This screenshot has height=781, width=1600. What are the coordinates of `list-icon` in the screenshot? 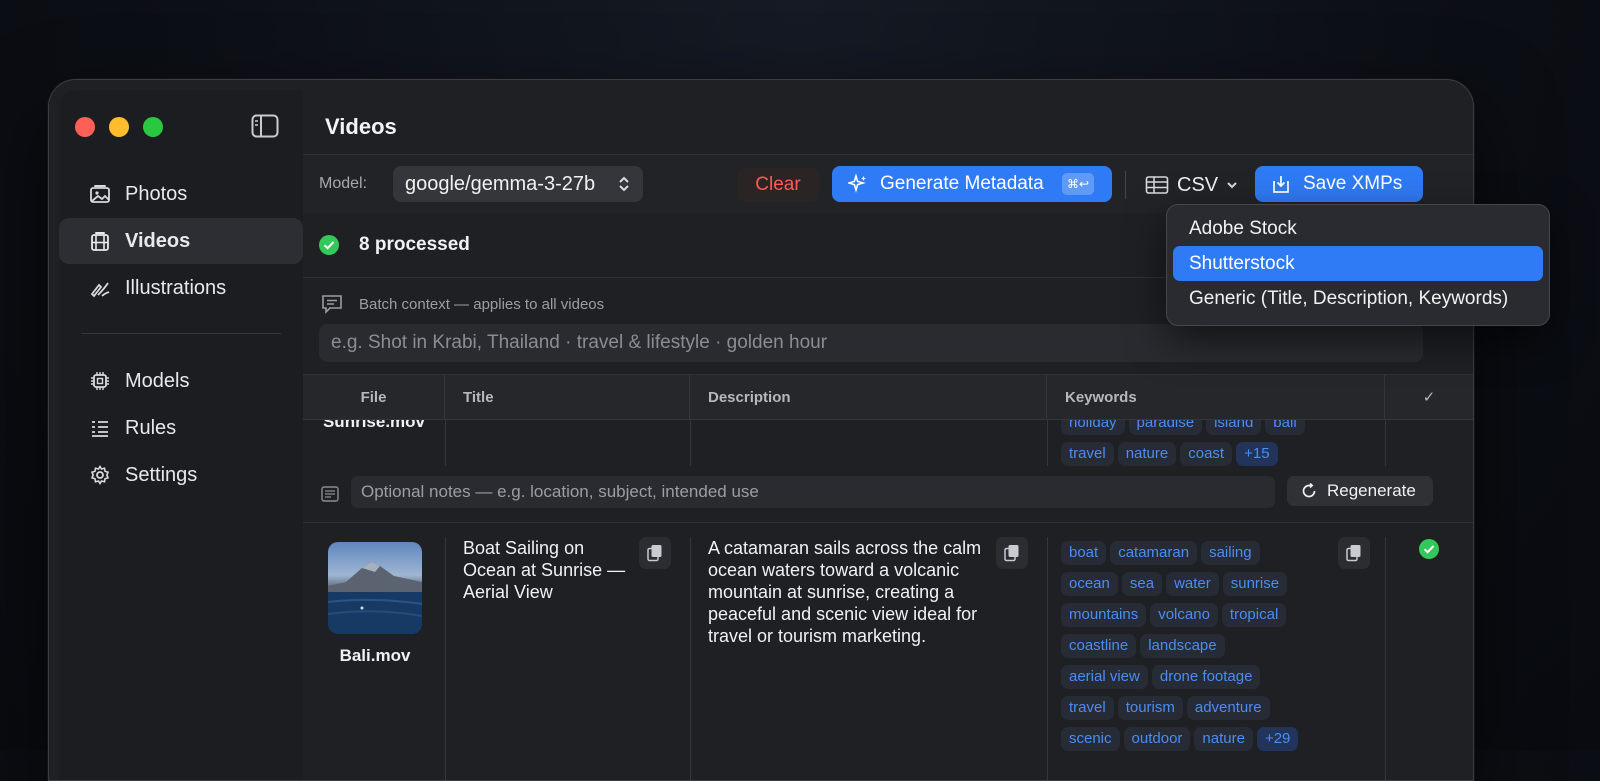 It's located at (100, 429).